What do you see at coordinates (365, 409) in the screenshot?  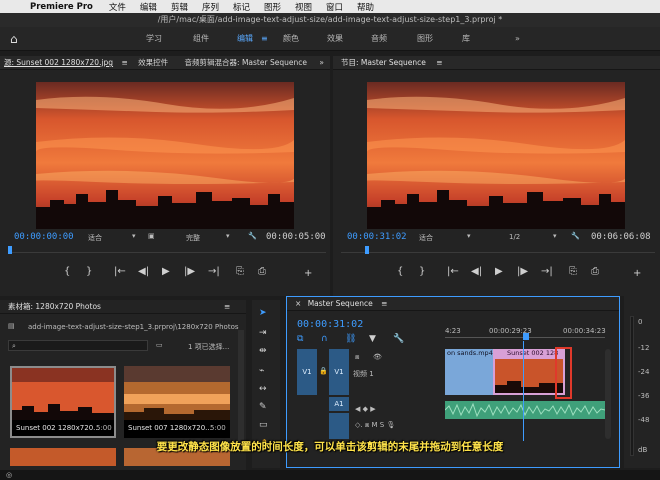 I see `keyframe-nav-icon: ◀ ◆ ▶` at bounding box center [365, 409].